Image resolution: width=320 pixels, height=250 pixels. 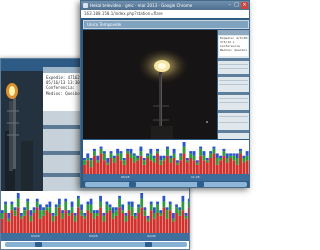 I want to click on url-text: 163.188.158.1/index.php?station=flare, so click(x=123, y=14).